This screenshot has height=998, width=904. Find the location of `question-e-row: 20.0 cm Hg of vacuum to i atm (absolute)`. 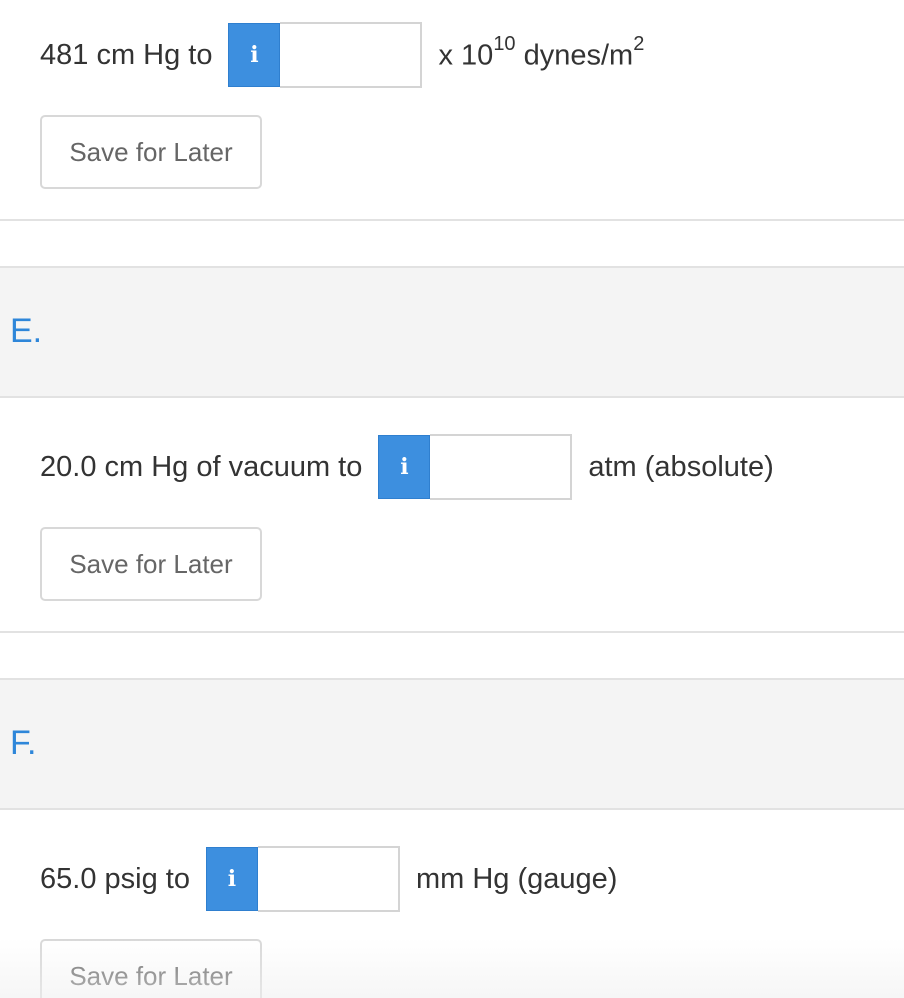

question-e-row: 20.0 cm Hg of vacuum to i atm (absolute) is located at coordinates (407, 467).